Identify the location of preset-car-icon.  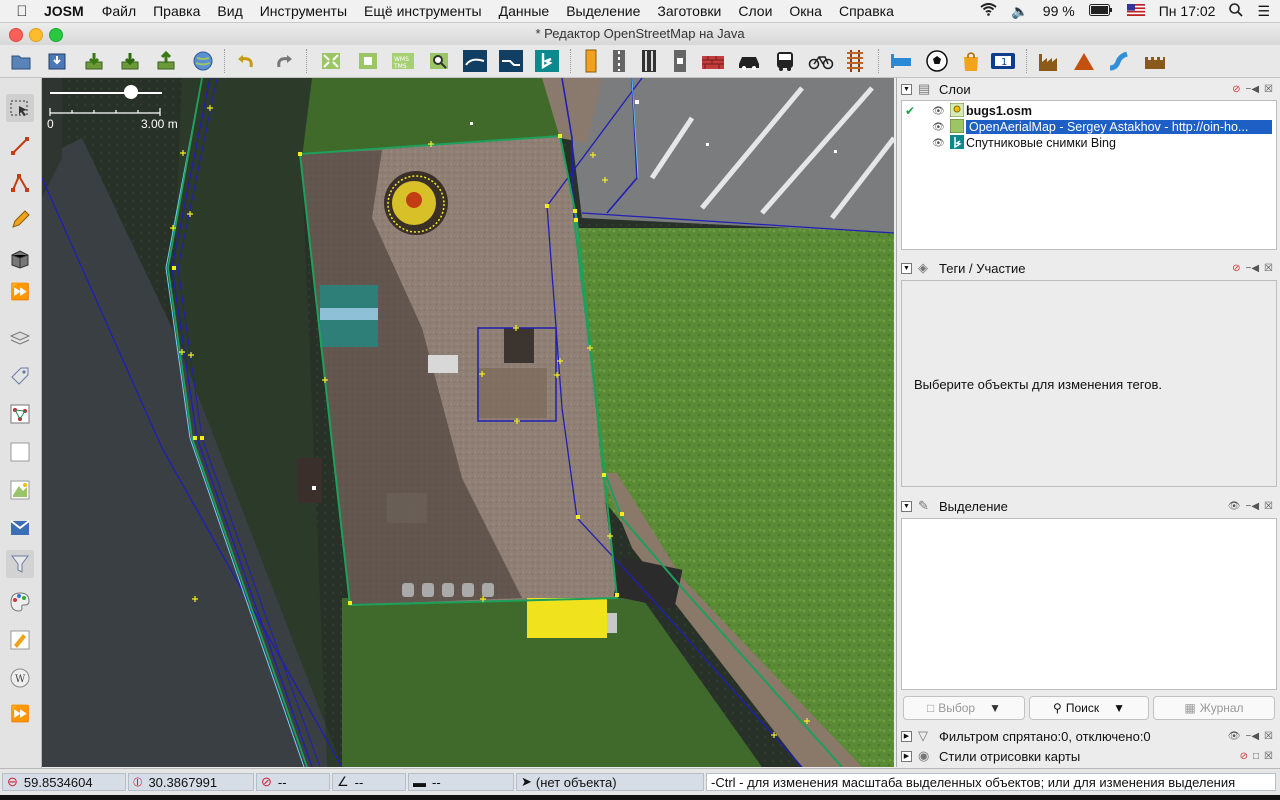
(749, 61).